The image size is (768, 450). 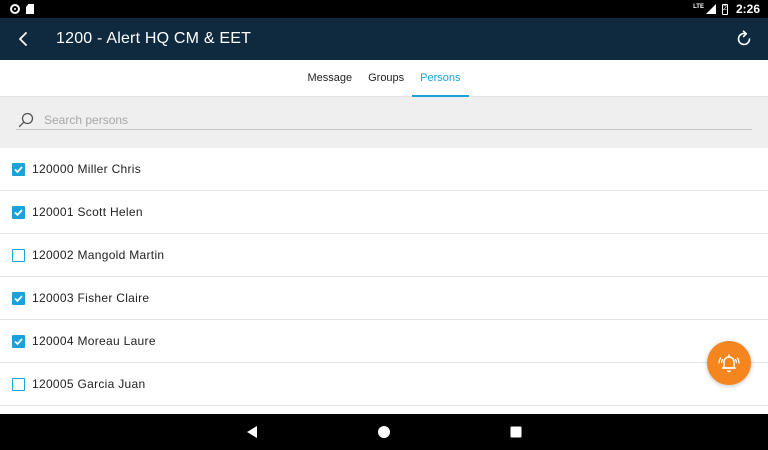 I want to click on status-left, so click(x=22, y=9).